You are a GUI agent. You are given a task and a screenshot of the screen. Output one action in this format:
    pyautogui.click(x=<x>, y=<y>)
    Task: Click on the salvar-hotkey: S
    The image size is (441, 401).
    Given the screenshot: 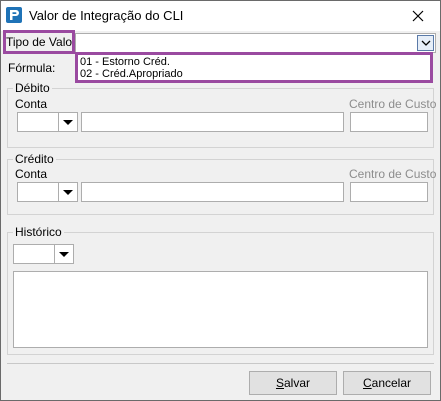 What is the action you would take?
    pyautogui.click(x=279, y=383)
    